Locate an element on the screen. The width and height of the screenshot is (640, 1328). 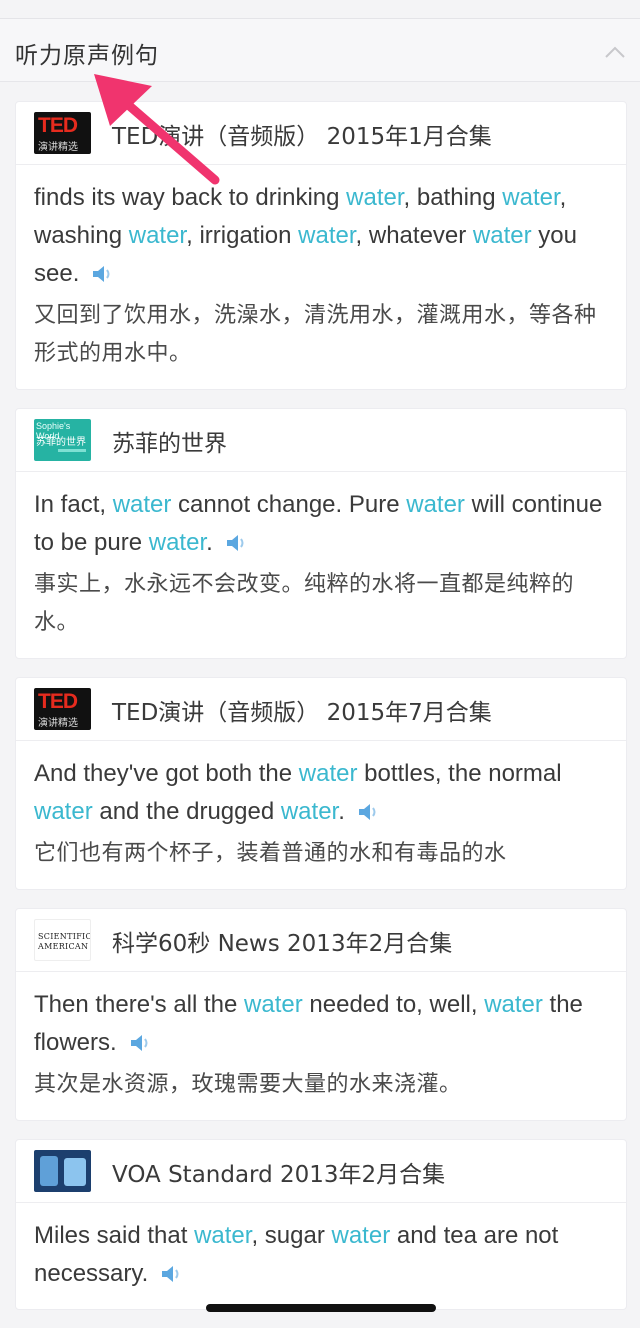
sentence-text: And they've got both the is located at coordinates (166, 773).